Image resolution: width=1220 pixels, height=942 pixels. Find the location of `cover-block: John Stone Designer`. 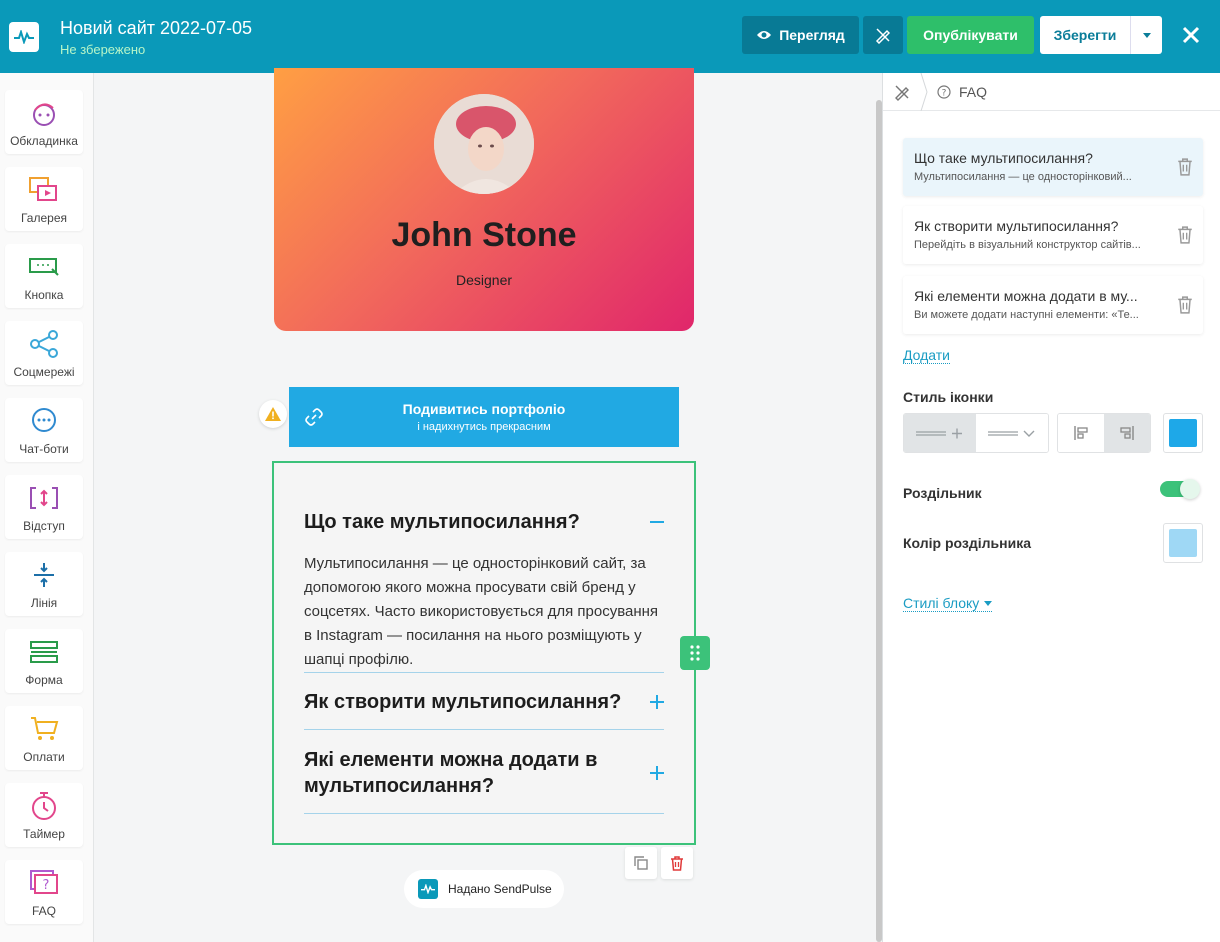

cover-block: John Stone Designer is located at coordinates (484, 199).